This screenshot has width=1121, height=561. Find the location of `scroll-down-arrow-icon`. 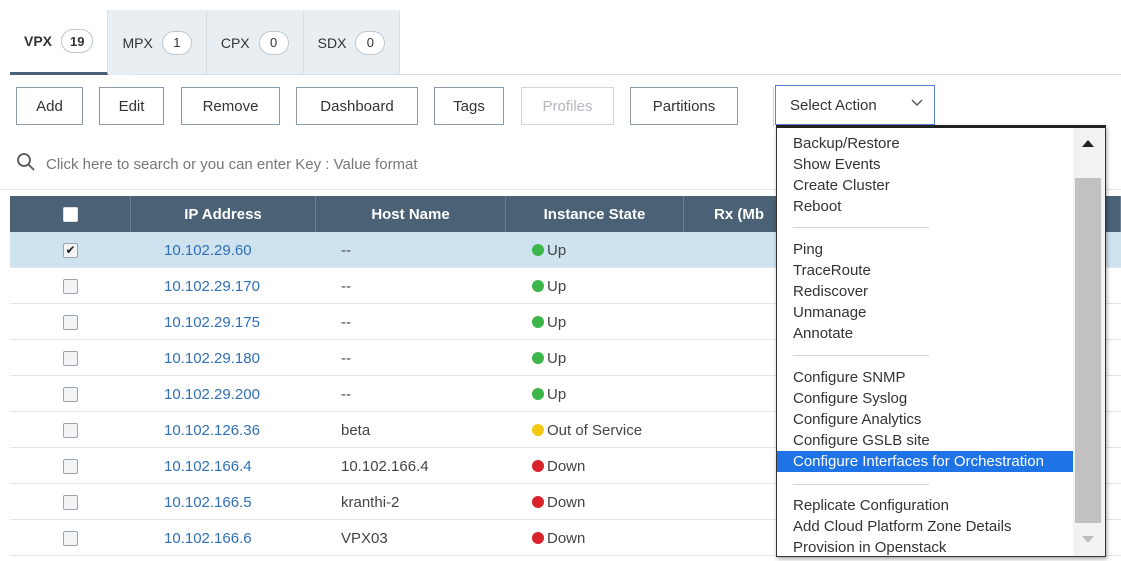

scroll-down-arrow-icon is located at coordinates (1088, 539).